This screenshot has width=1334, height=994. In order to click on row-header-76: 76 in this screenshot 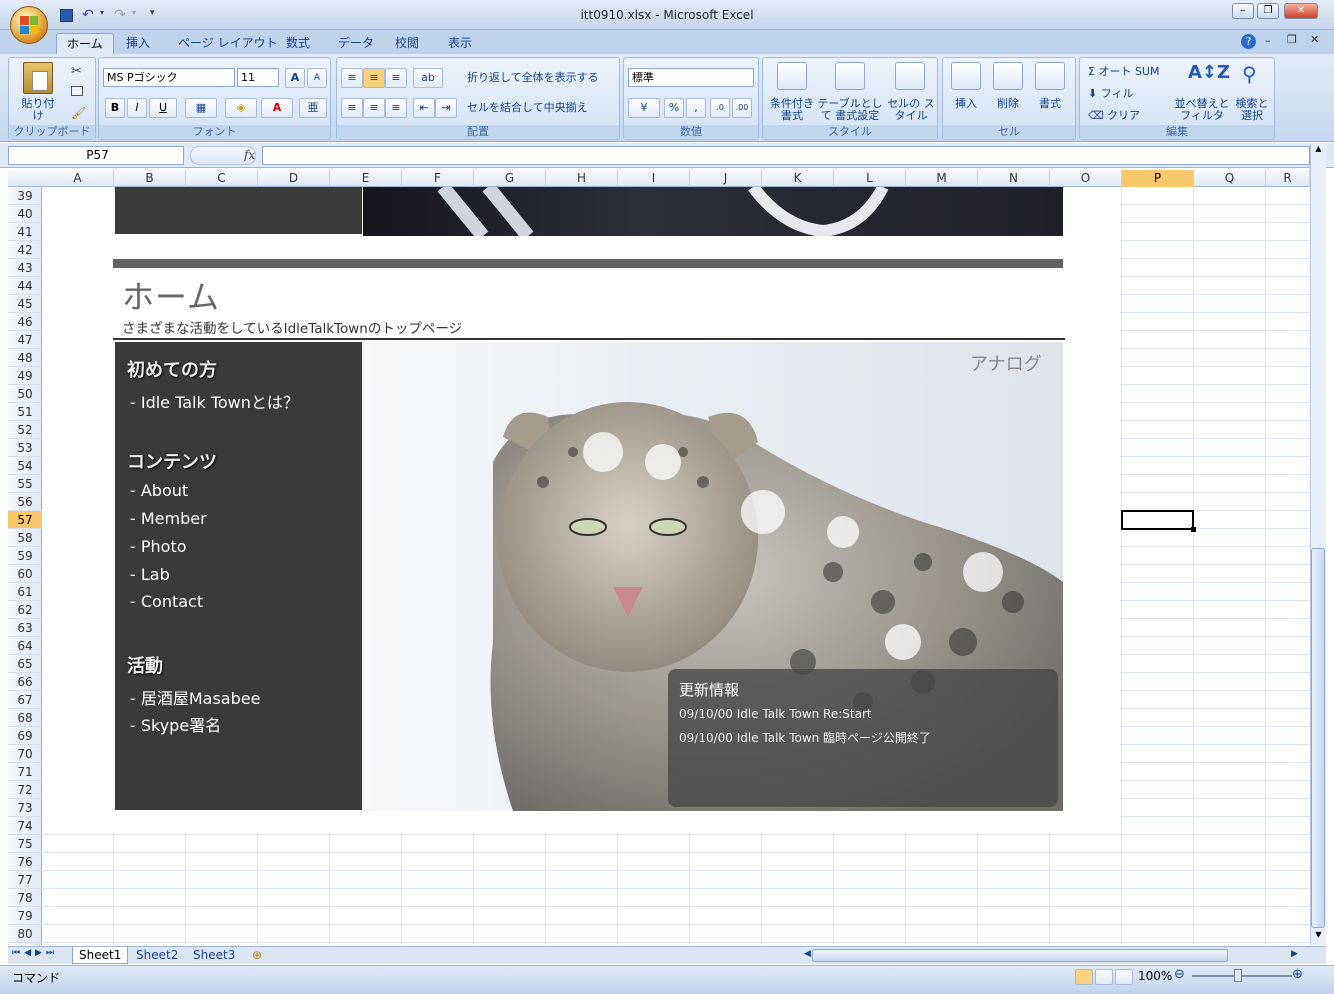, I will do `click(25, 862)`.